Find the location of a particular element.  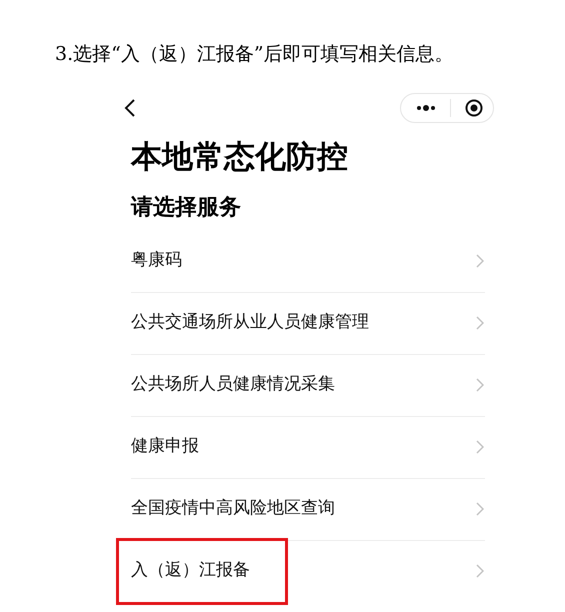

service-item: 公共交通场所从业人员健康管理 is located at coordinates (308, 323).